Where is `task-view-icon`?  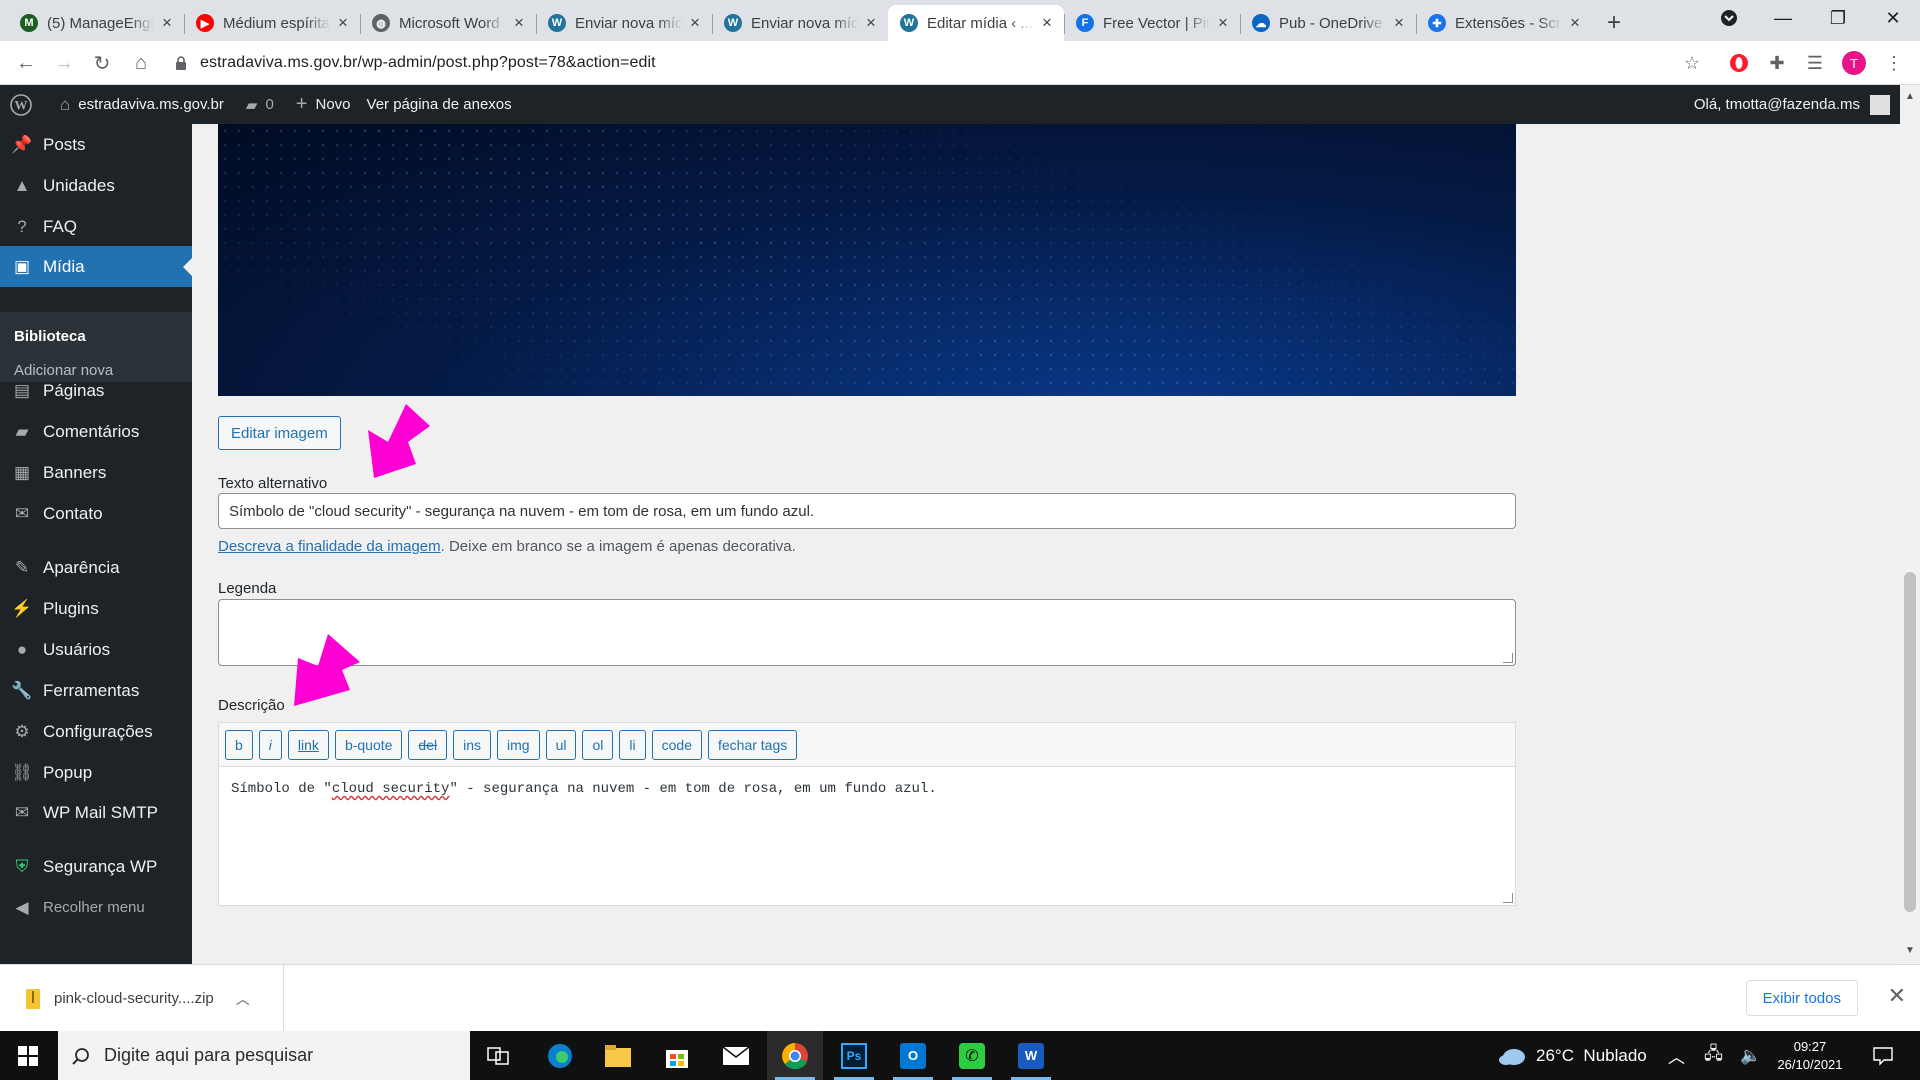
task-view-icon is located at coordinates (498, 1055).